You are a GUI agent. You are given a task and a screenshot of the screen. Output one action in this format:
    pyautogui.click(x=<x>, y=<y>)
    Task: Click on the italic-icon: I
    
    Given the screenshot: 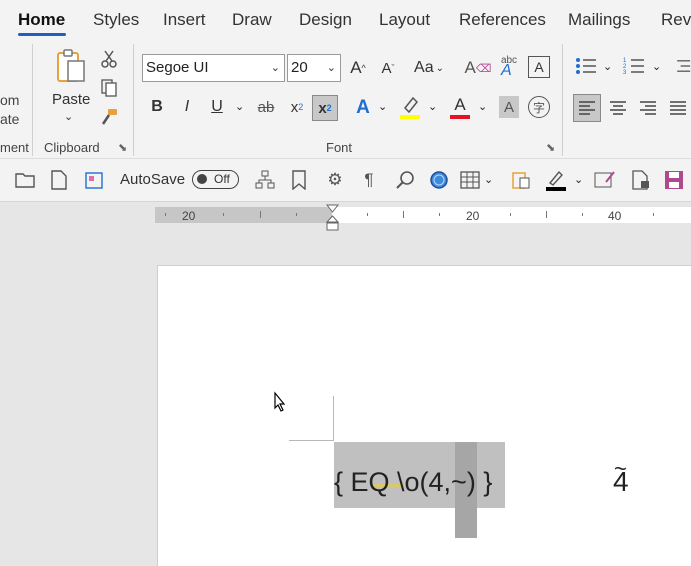 What is the action you would take?
    pyautogui.click(x=187, y=106)
    